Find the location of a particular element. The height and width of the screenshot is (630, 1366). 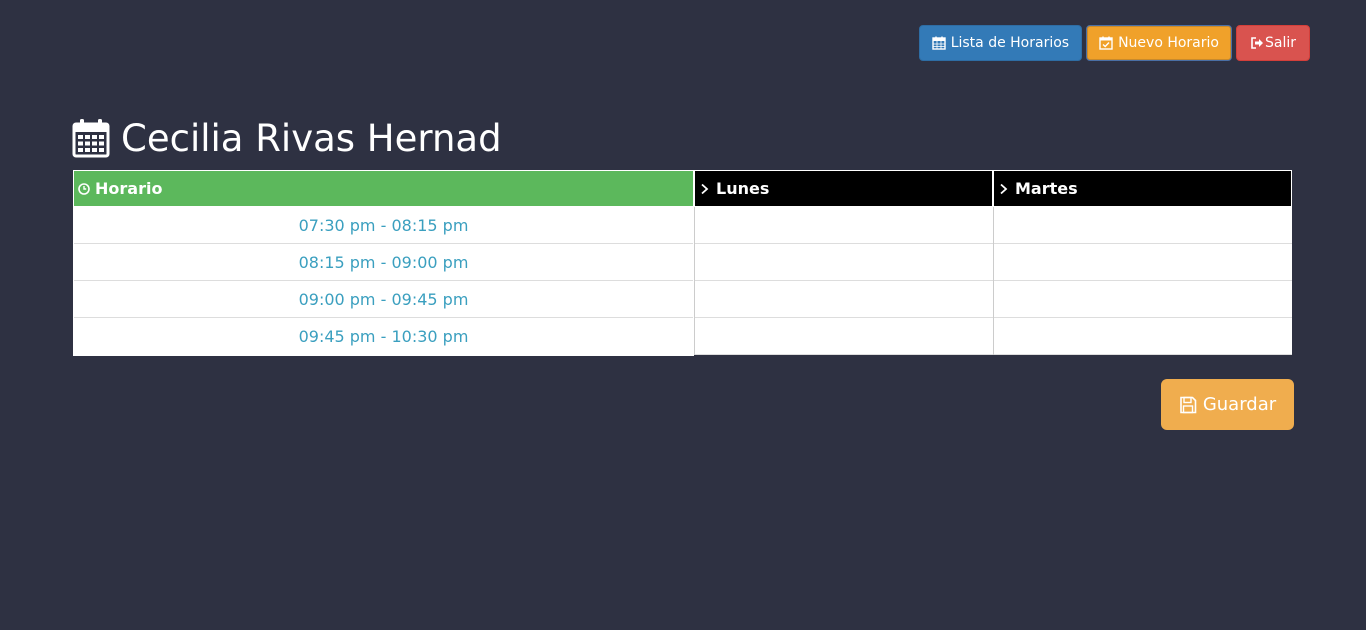

save-button-label: Guardar is located at coordinates (1239, 404).